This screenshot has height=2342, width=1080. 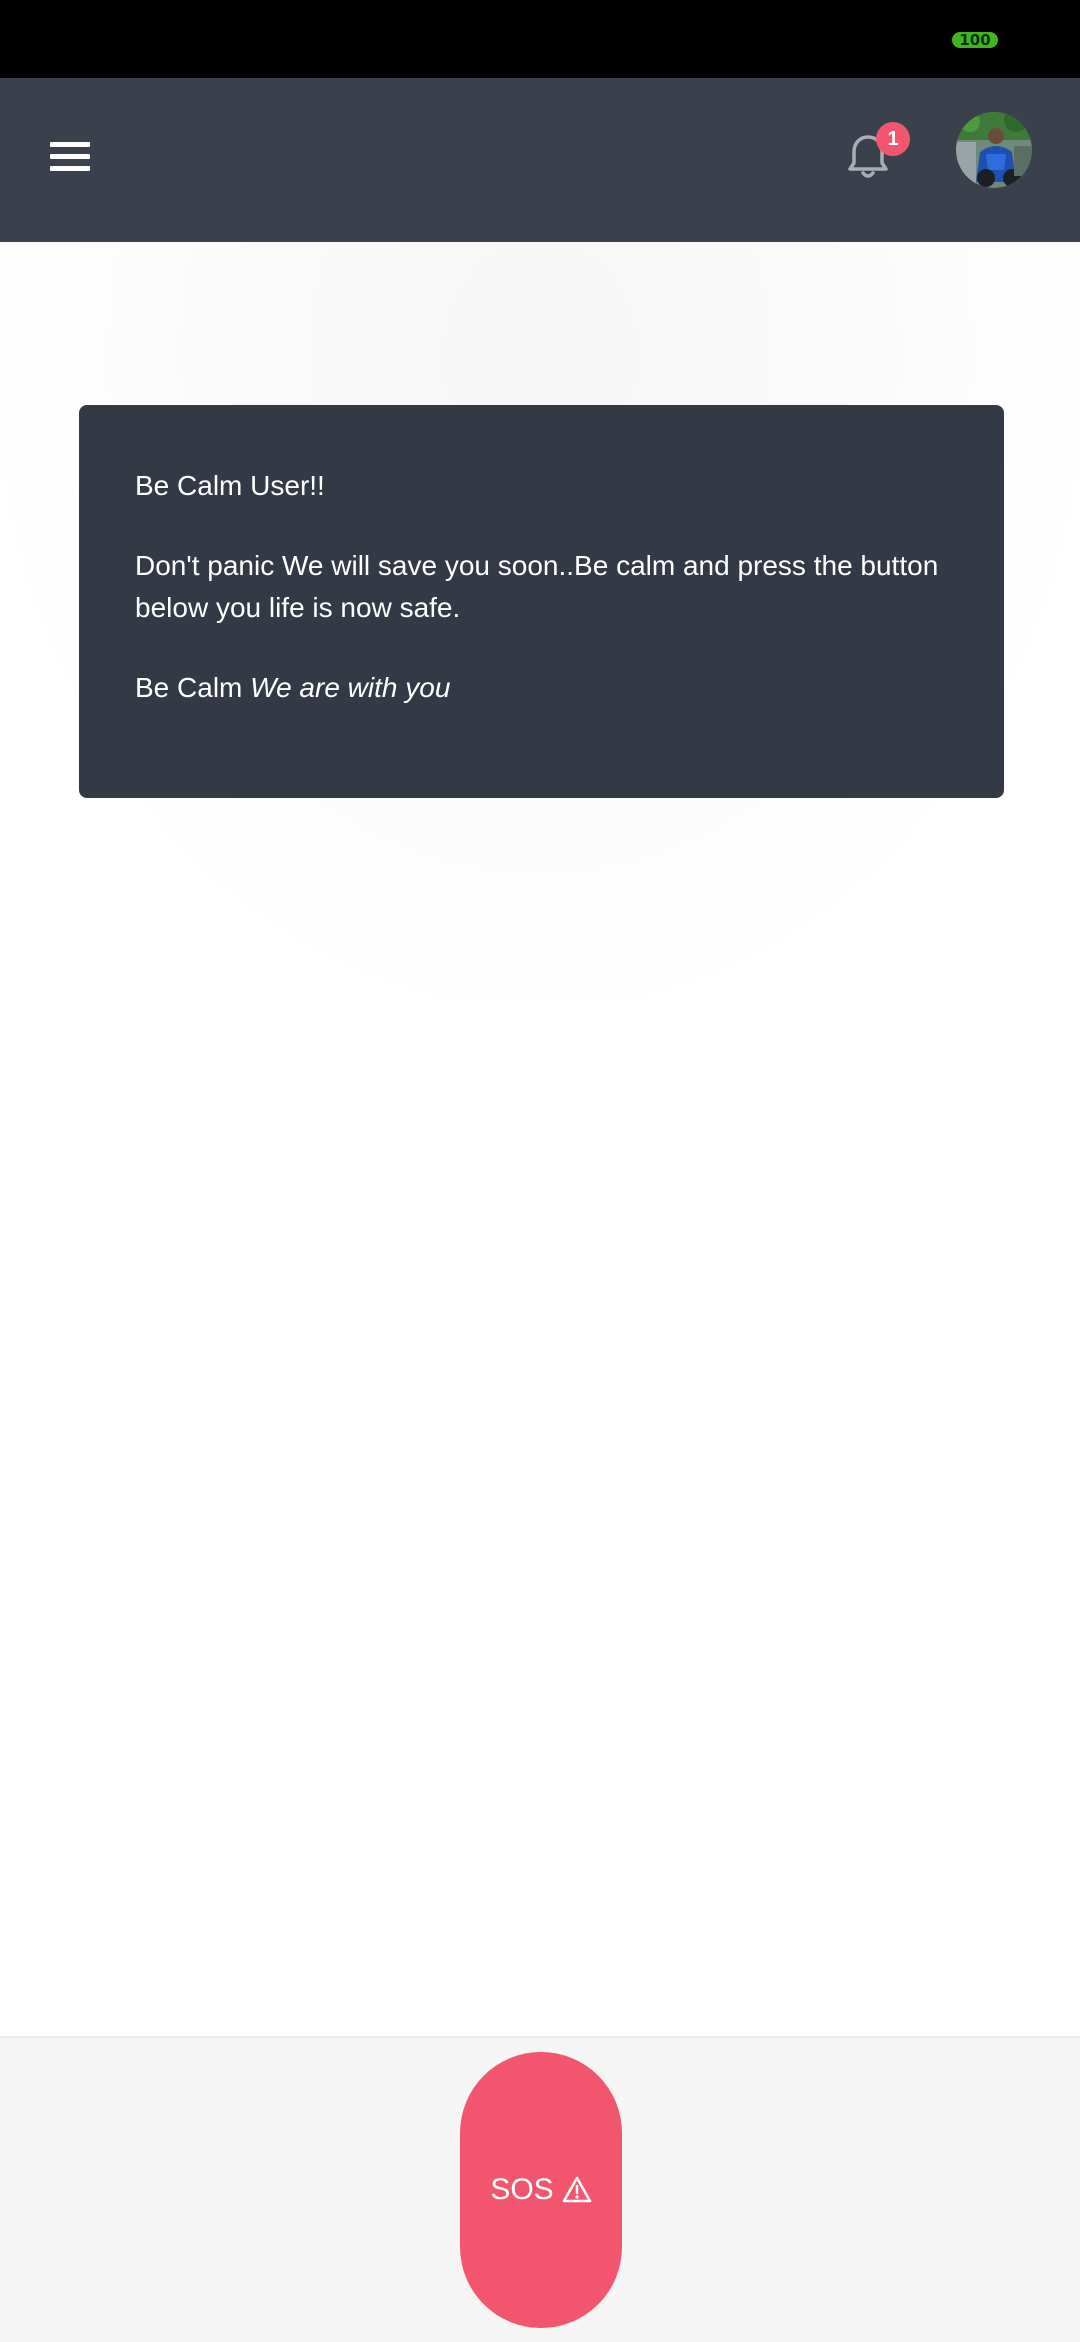 What do you see at coordinates (230, 485) in the screenshot?
I see `greeting-text: Be Calm User!!` at bounding box center [230, 485].